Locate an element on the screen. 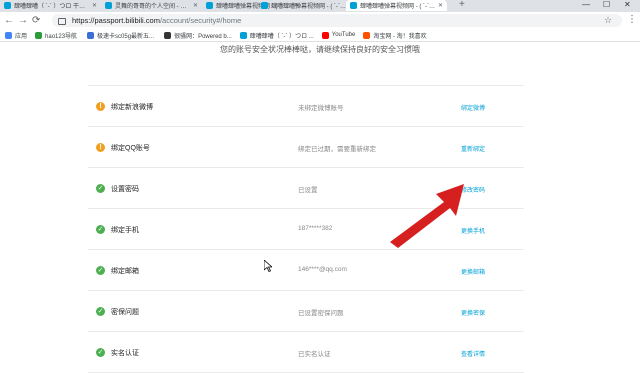 This screenshot has width=640, height=373. tab-title: 灵舞的哥哥的个人空间 - 肆嘈肆 is located at coordinates (153, 7).